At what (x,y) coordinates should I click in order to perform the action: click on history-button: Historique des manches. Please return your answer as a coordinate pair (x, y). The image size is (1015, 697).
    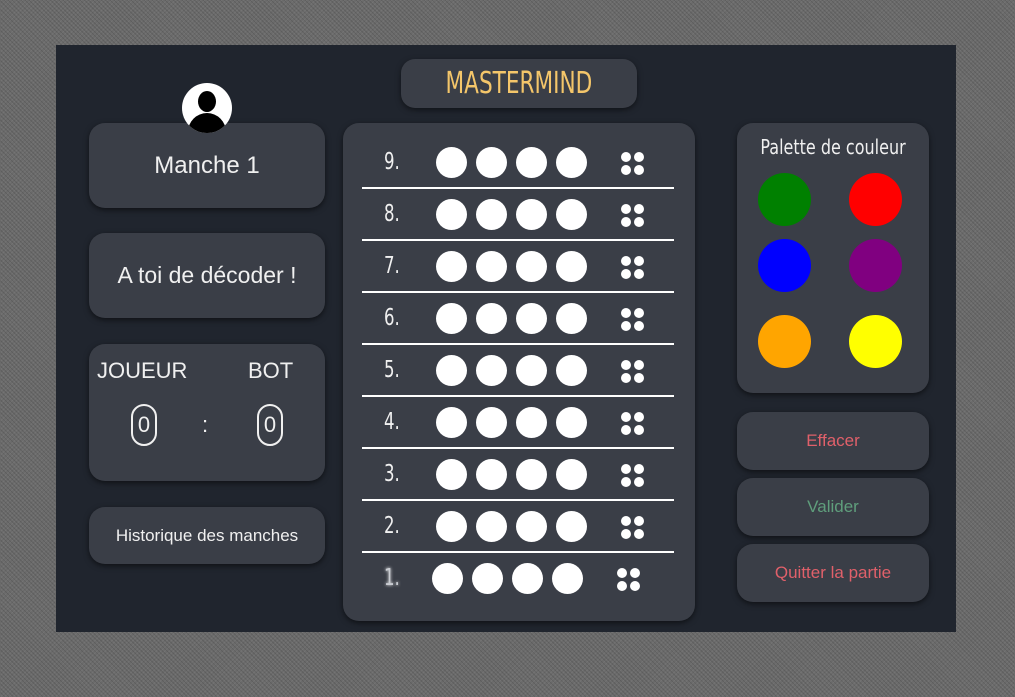
    Looking at the image, I should click on (207, 535).